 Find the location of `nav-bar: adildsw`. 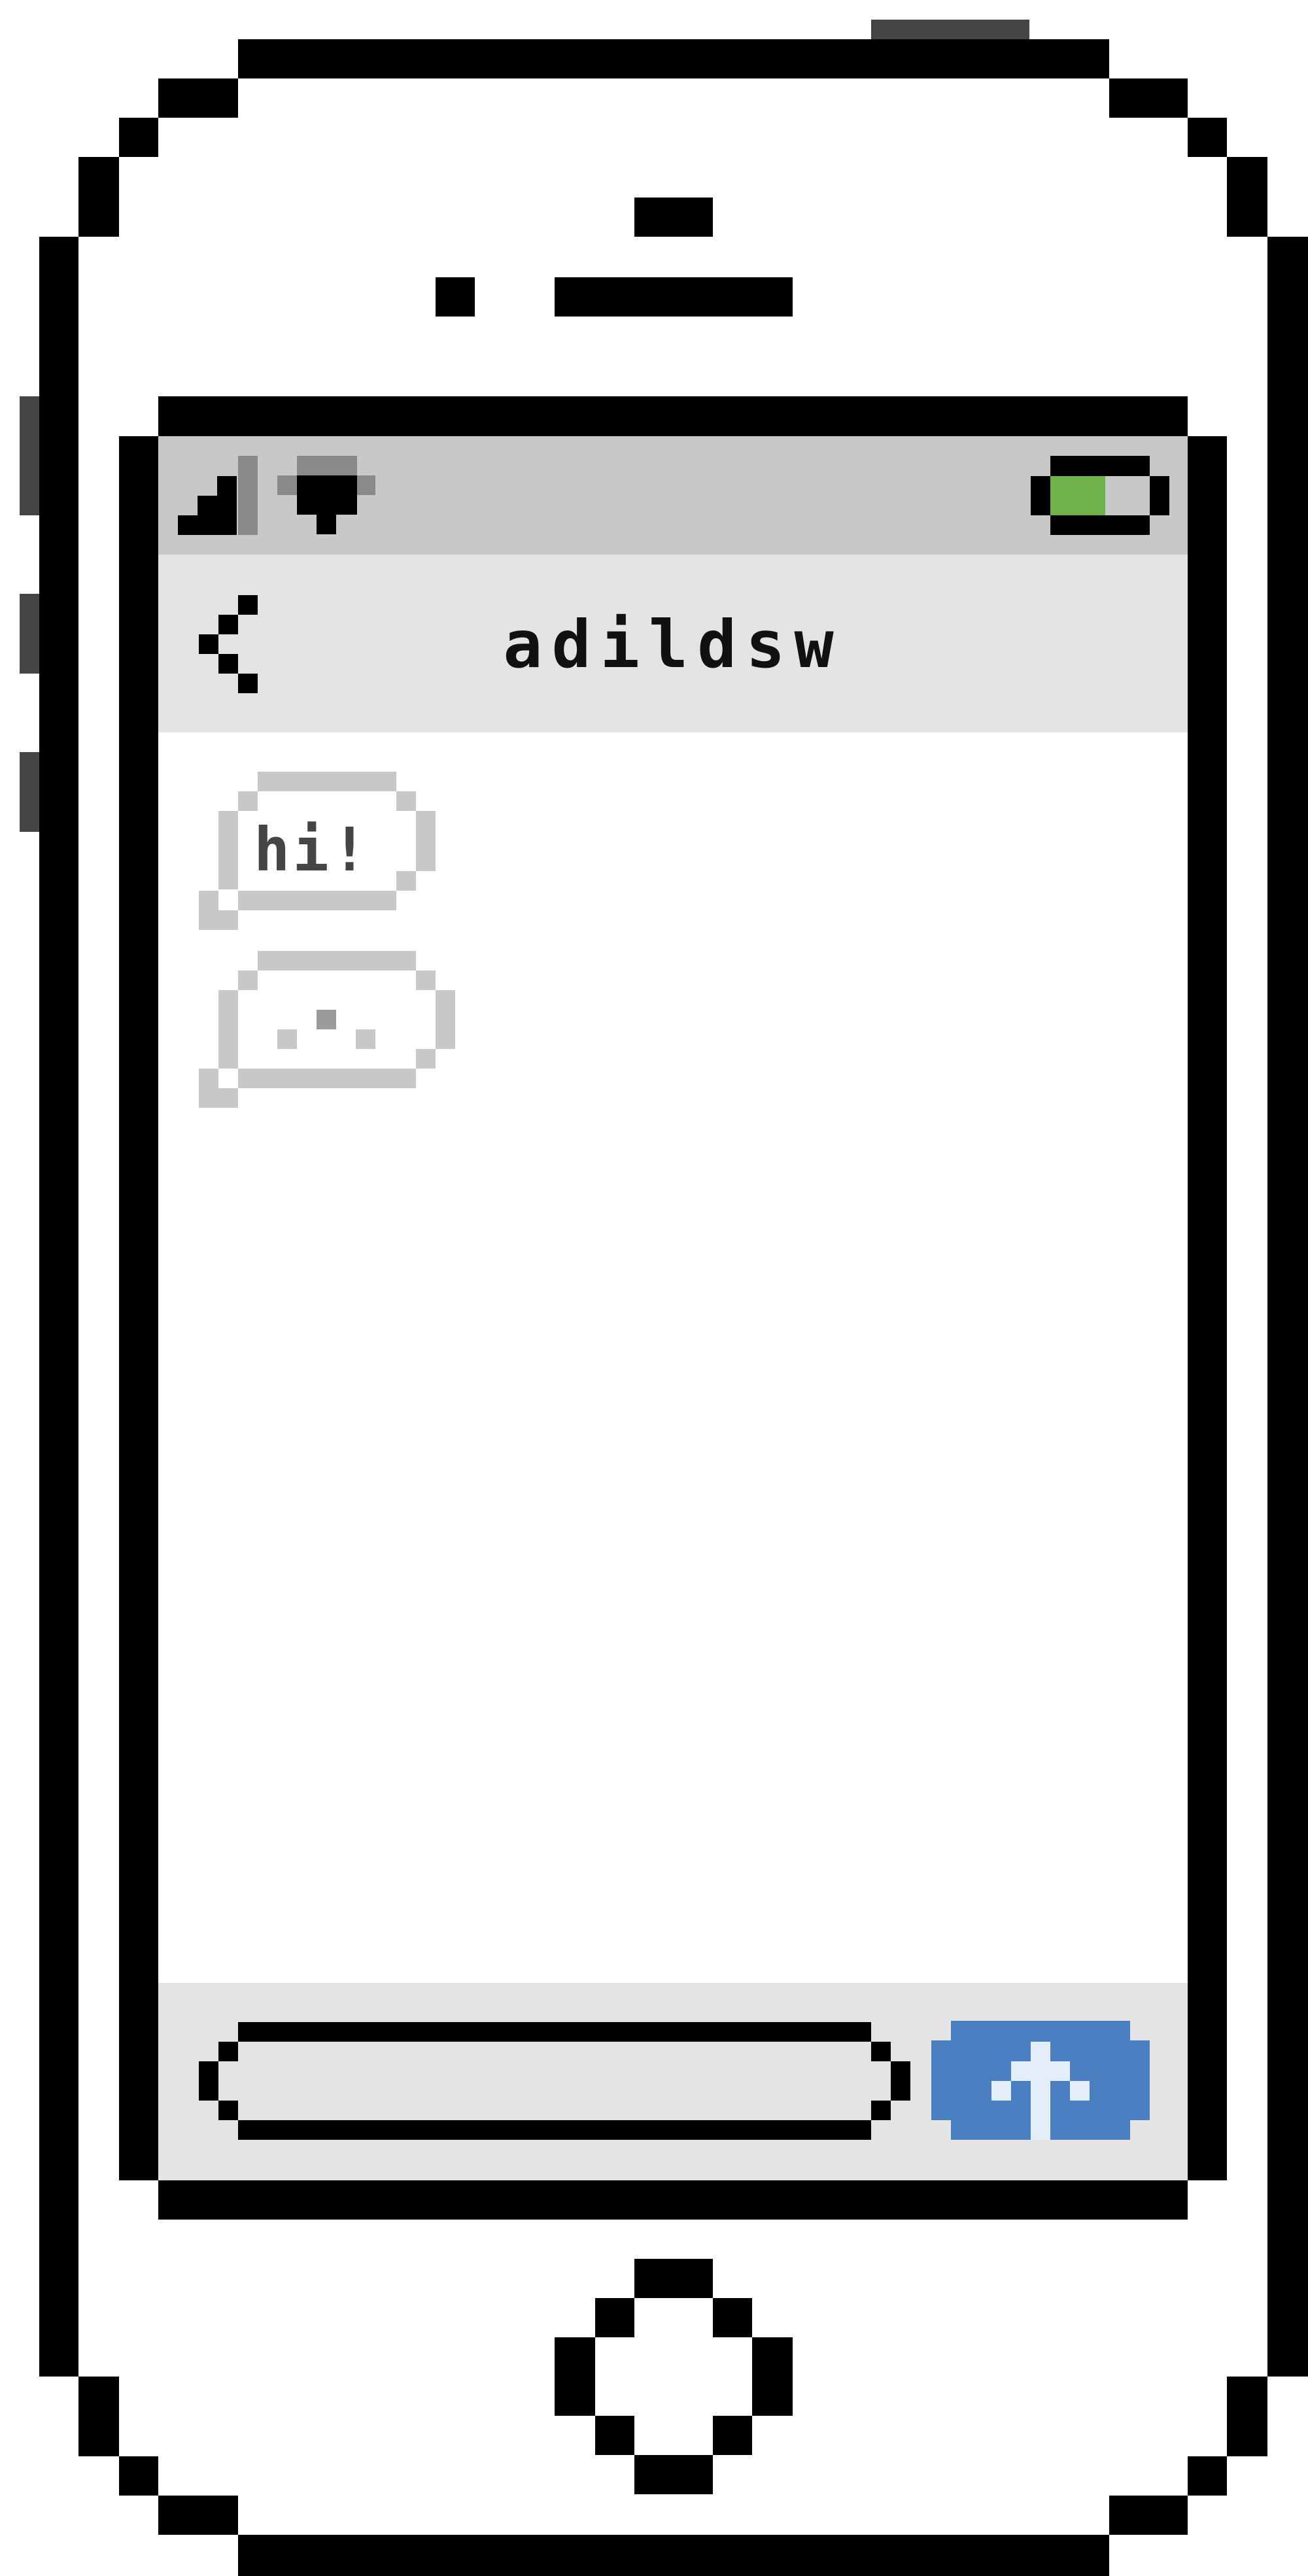

nav-bar: adildsw is located at coordinates (673, 644).